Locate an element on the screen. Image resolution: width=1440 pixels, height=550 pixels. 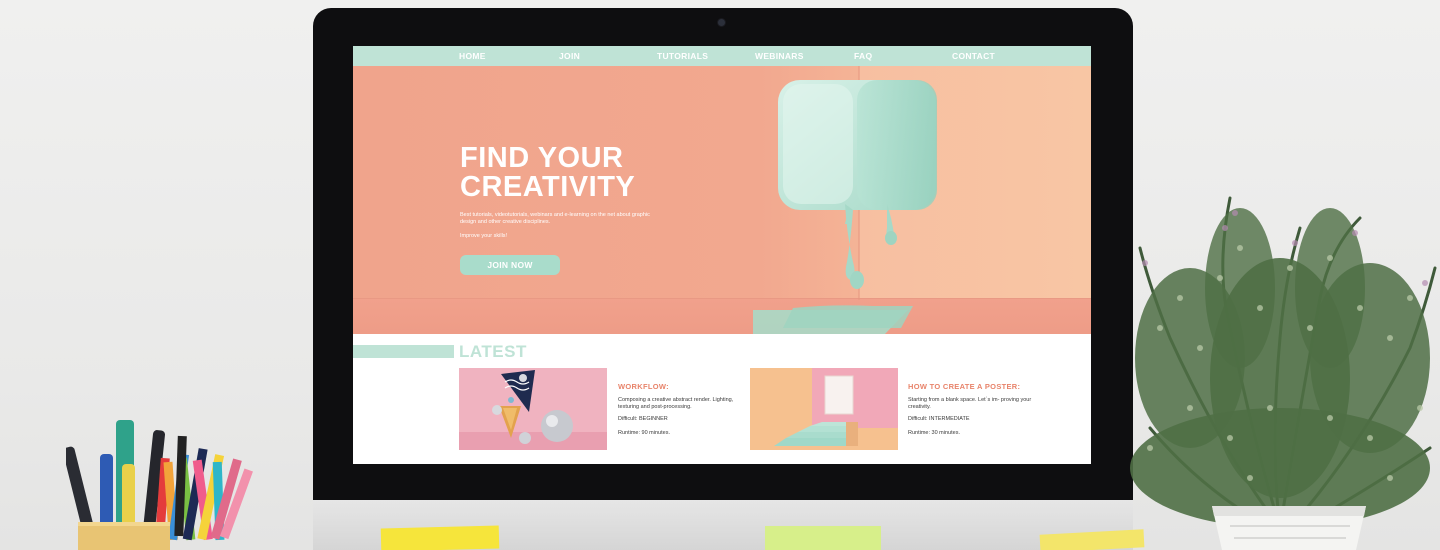
workflow-card-runtime: Runtime: 90 minutes. is located at coordinates (644, 433).